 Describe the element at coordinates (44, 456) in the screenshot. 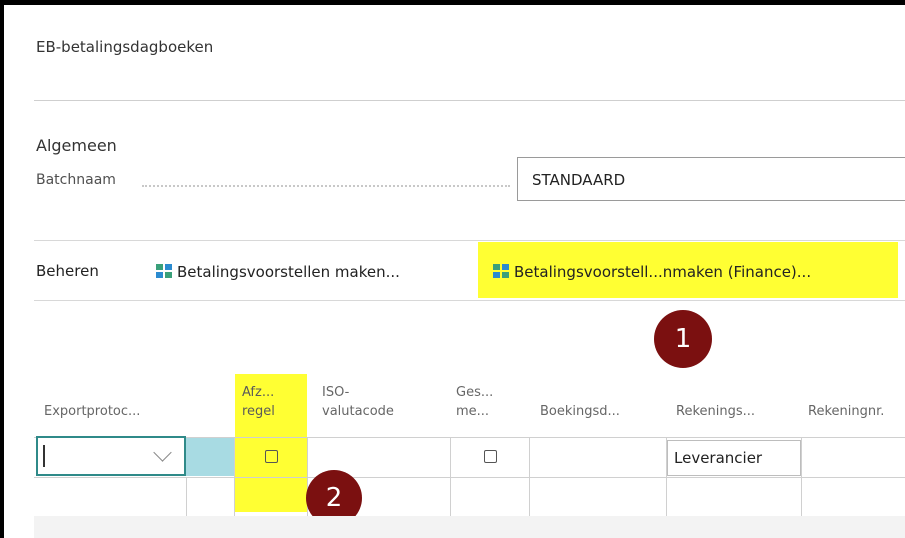

I see `text-cursor` at that location.